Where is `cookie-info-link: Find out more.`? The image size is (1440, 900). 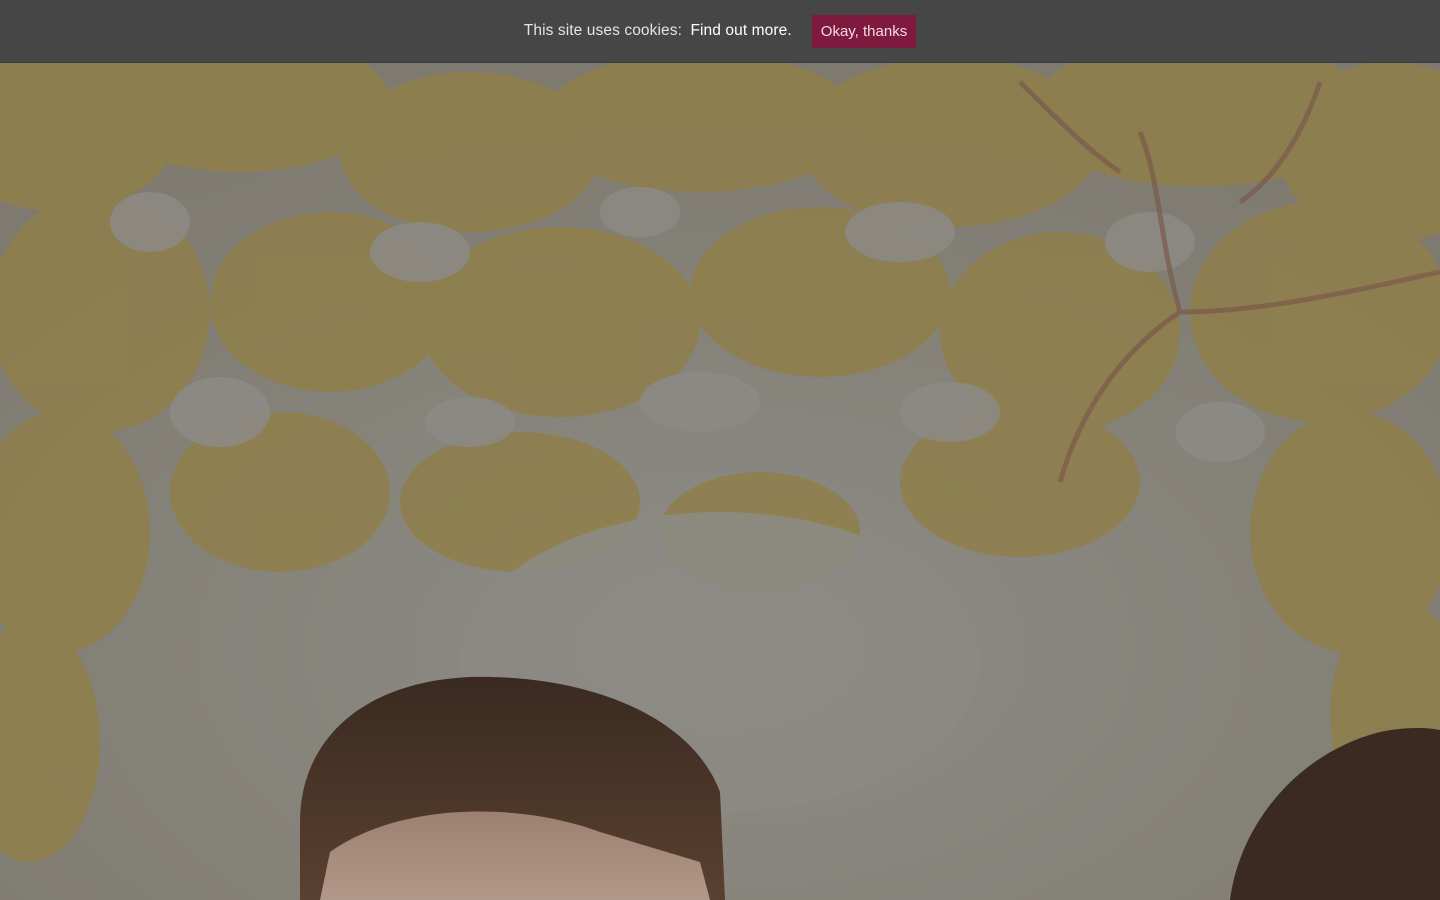 cookie-info-link: Find out more. is located at coordinates (740, 30).